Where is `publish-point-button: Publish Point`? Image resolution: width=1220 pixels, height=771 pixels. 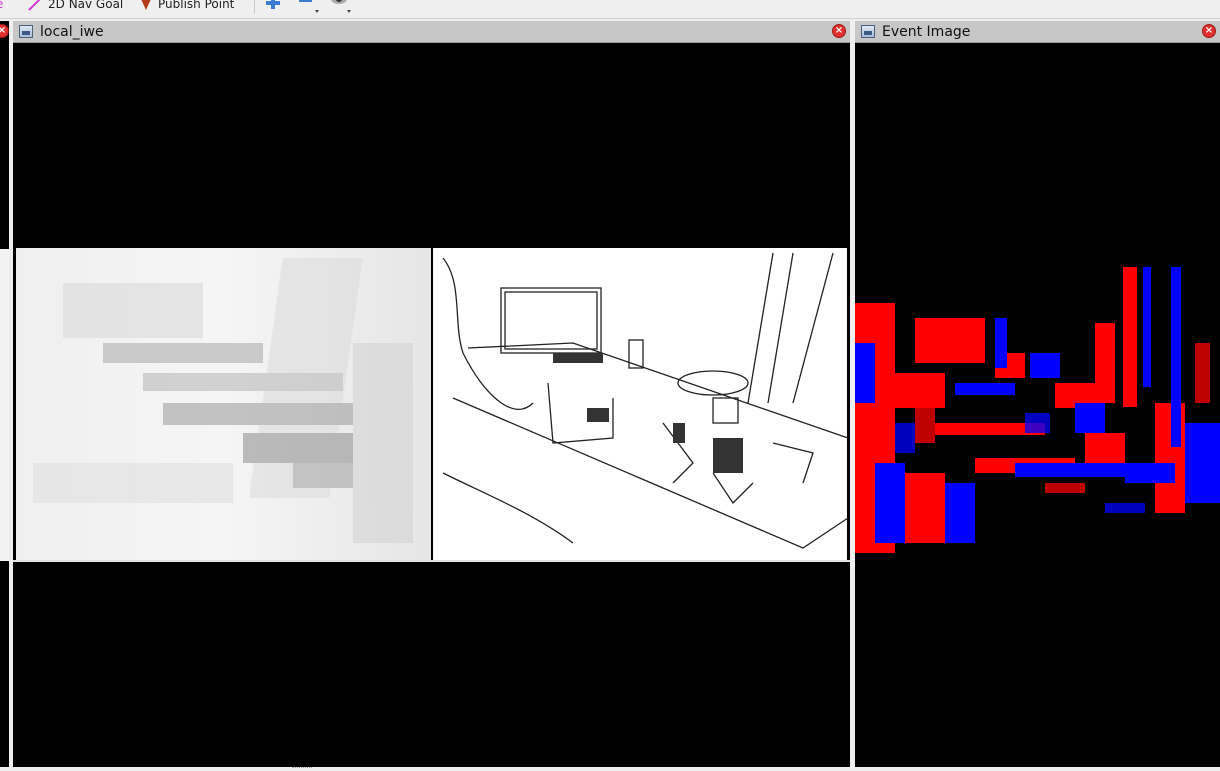 publish-point-button: Publish Point is located at coordinates (187, 7).